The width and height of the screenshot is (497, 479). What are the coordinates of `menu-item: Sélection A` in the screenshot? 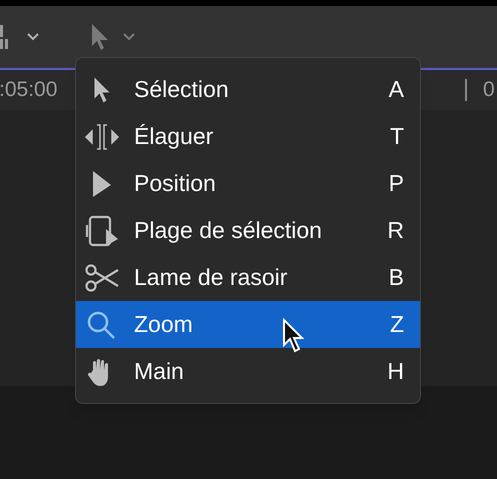 It's located at (248, 89).